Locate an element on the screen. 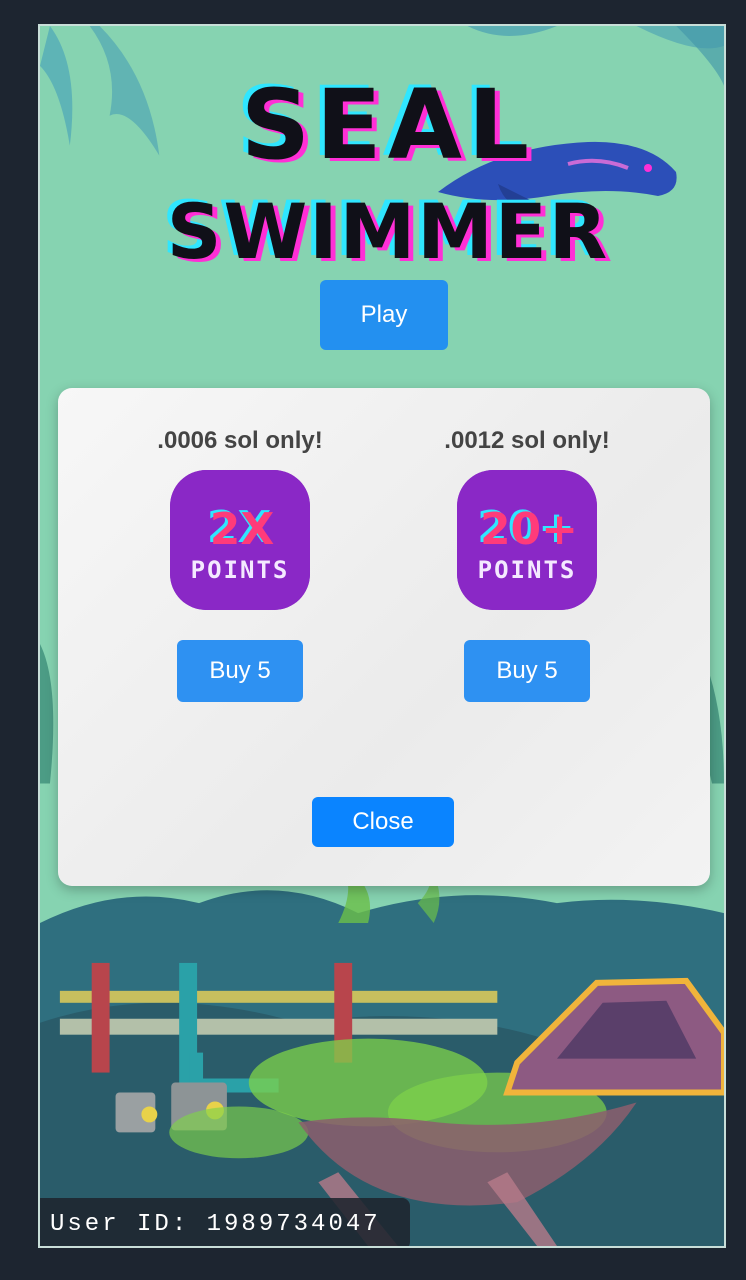 The width and height of the screenshot is (746, 1280). twenty-plus-points-icon: 20+ 20+ POINTS is located at coordinates (527, 540).